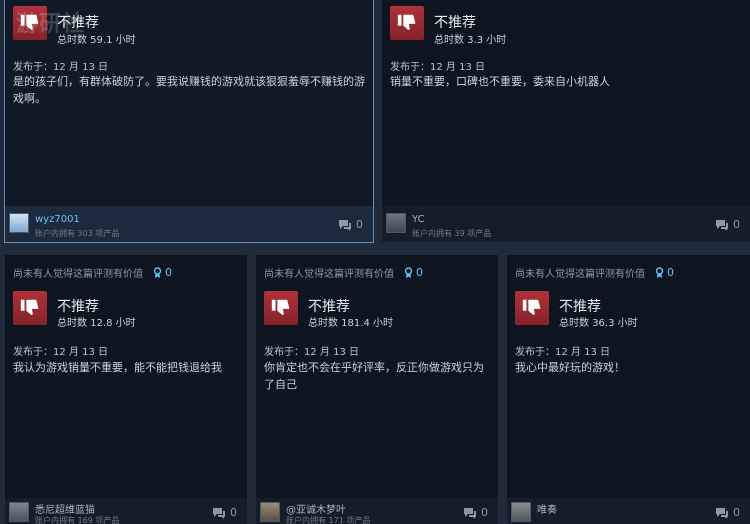 The height and width of the screenshot is (524, 750). I want to click on review-text: 我心中最好玩的游戏！, so click(570, 367).